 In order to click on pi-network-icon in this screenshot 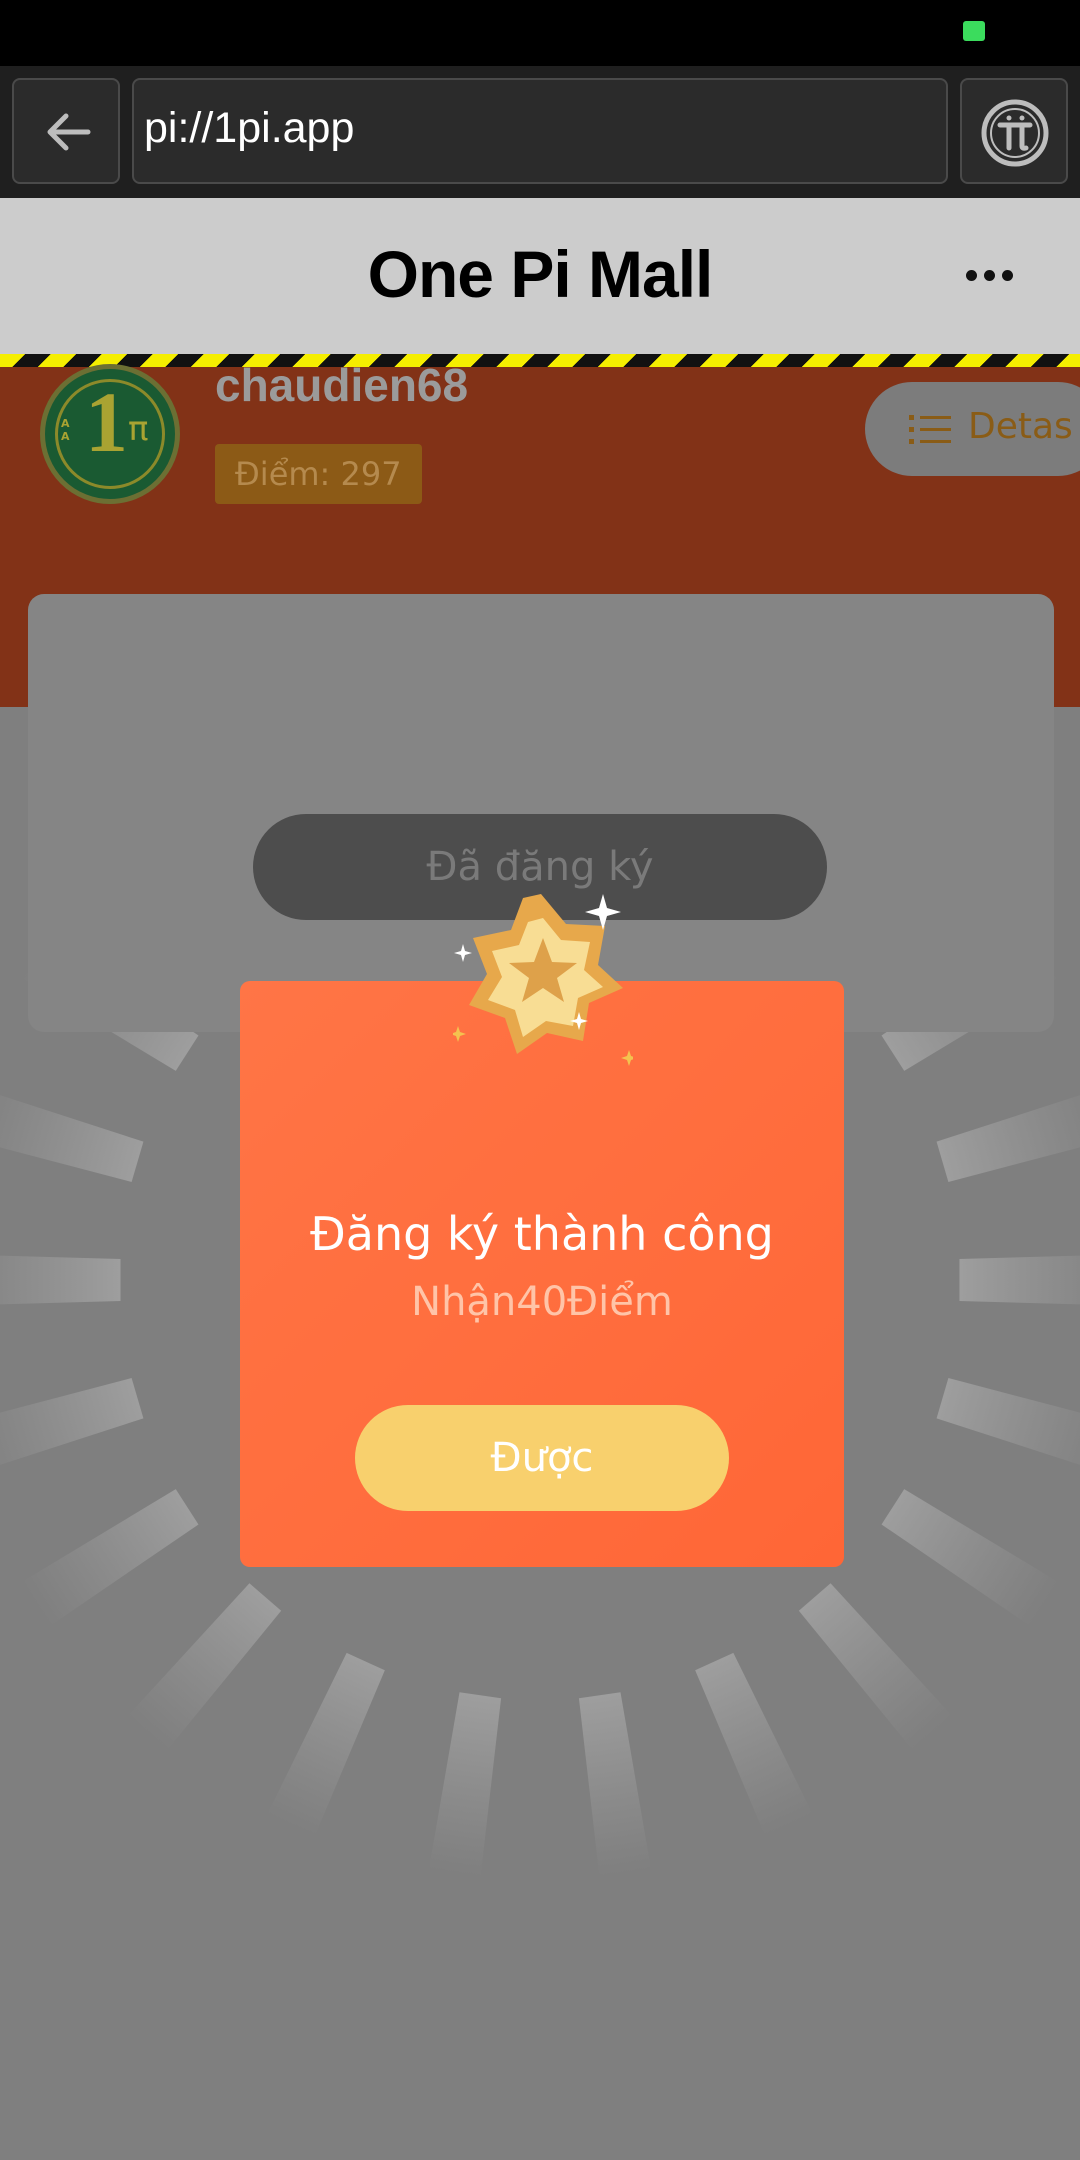, I will do `click(1015, 133)`.